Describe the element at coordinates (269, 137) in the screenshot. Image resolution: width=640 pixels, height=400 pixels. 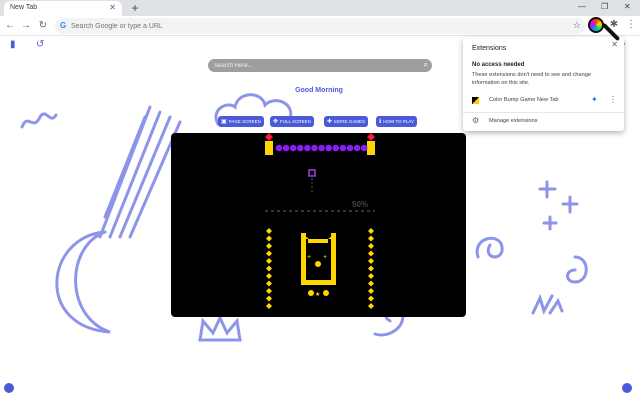
I see `top-left-diamond` at that location.